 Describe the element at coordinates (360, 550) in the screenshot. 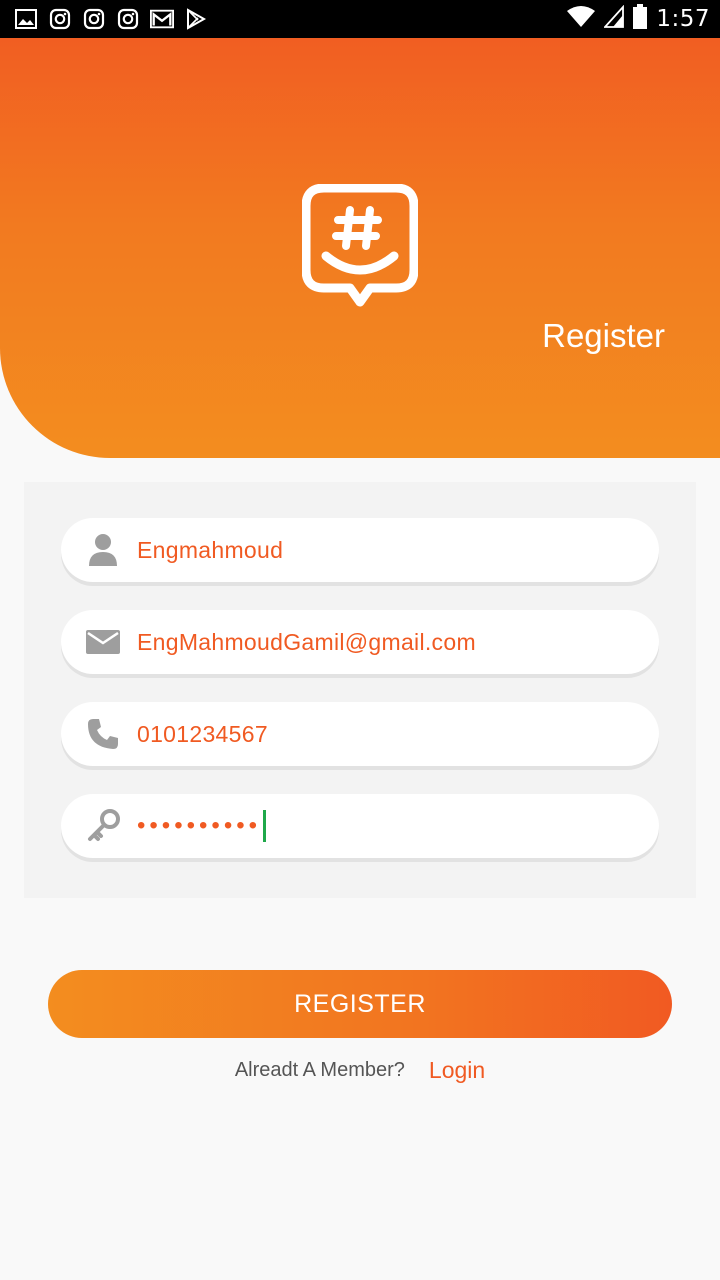

I see `username-field: Engmahmoud` at that location.